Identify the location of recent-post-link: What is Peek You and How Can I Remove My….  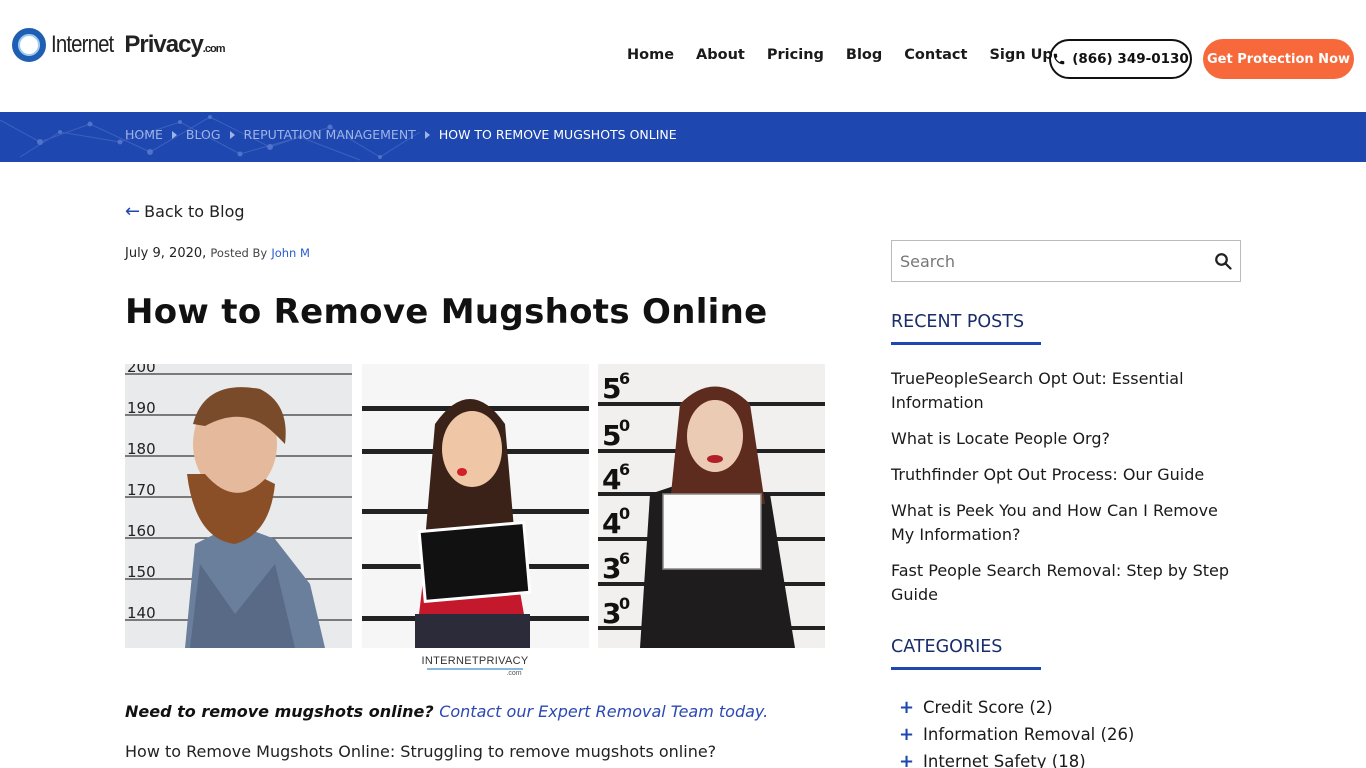
(1066, 523).